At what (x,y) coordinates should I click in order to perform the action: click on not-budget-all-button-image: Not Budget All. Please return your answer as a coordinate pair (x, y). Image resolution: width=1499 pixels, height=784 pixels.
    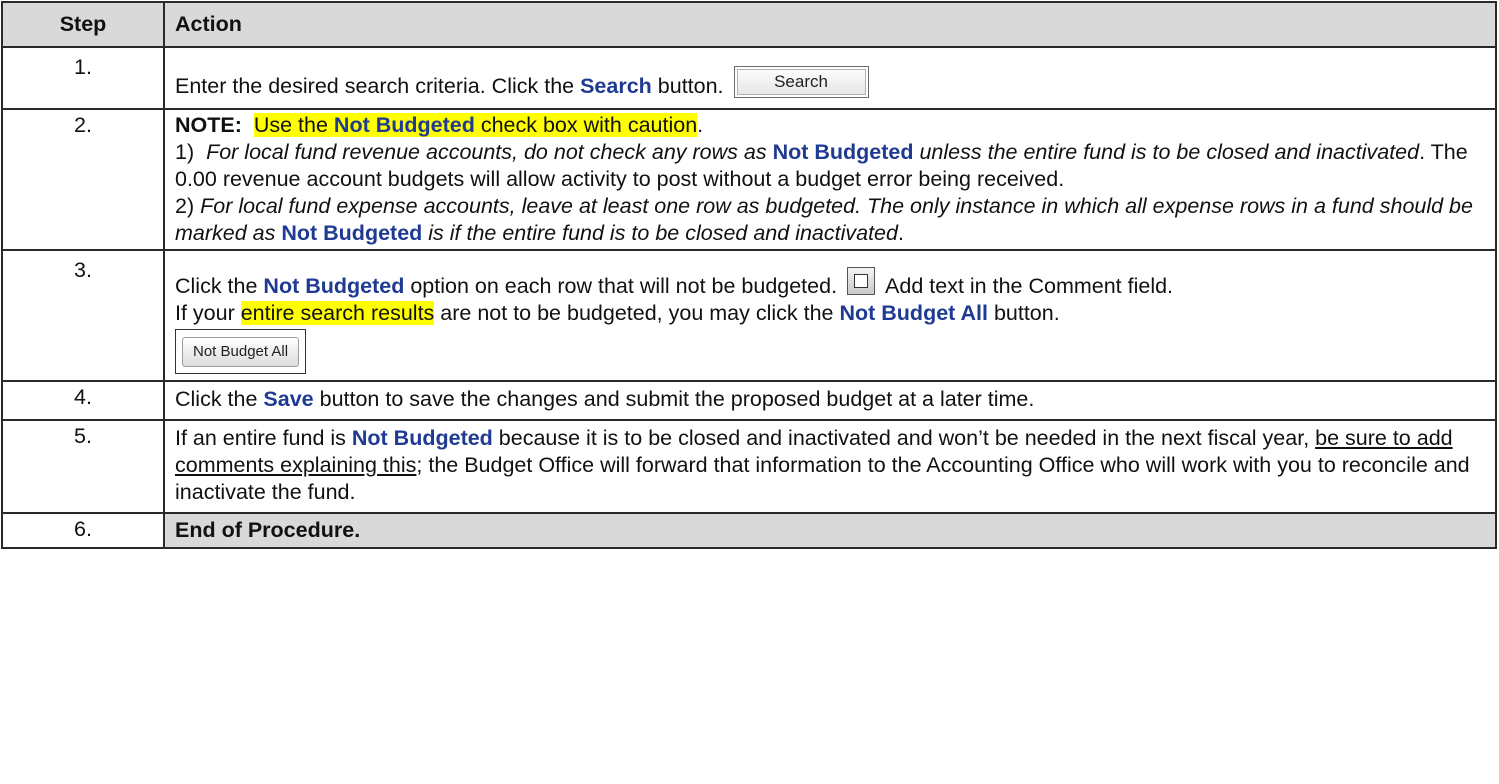
    Looking at the image, I should click on (241, 352).